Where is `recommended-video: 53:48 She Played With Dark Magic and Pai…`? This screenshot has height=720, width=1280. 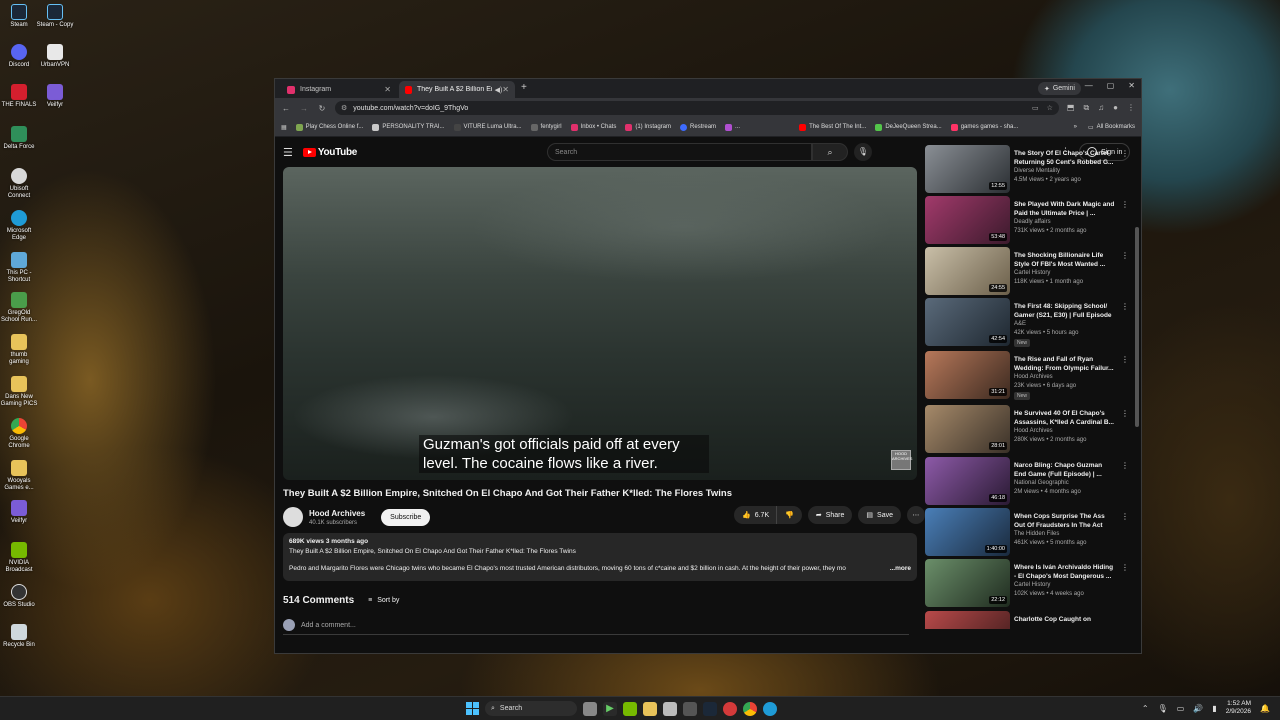 recommended-video: 53:48 She Played With Dark Magic and Pai… is located at coordinates (1029, 221).